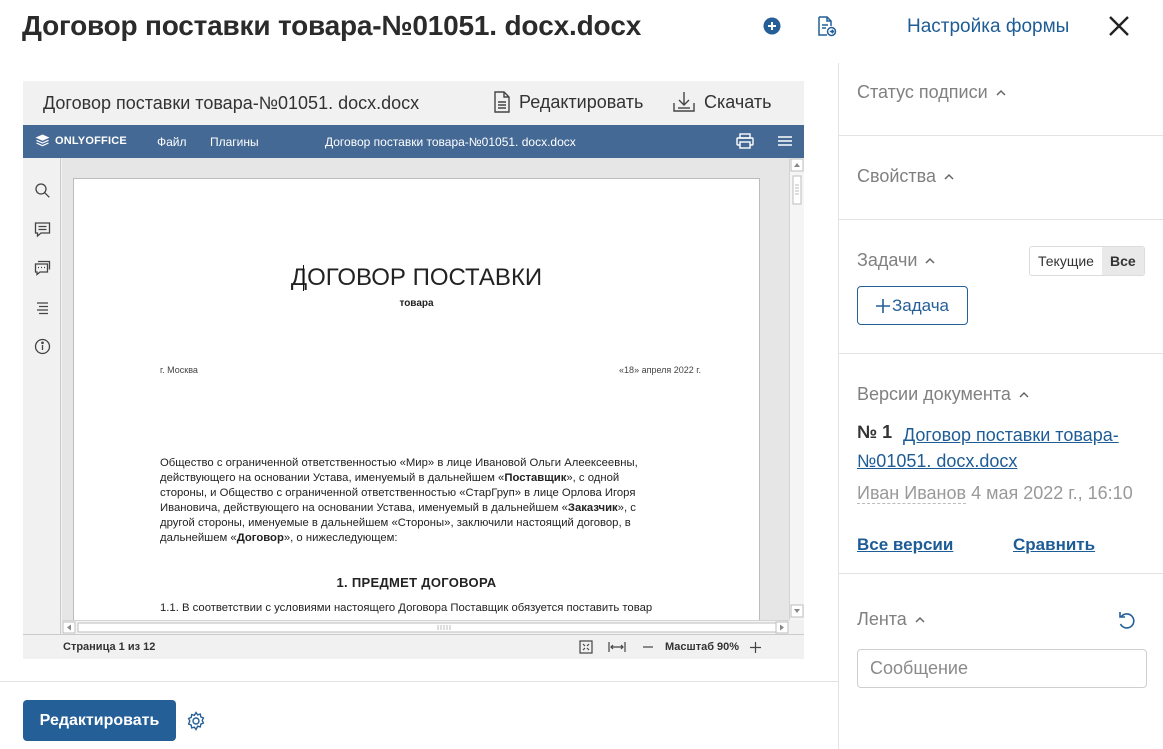  What do you see at coordinates (42, 346) in the screenshot?
I see `info-icon` at bounding box center [42, 346].